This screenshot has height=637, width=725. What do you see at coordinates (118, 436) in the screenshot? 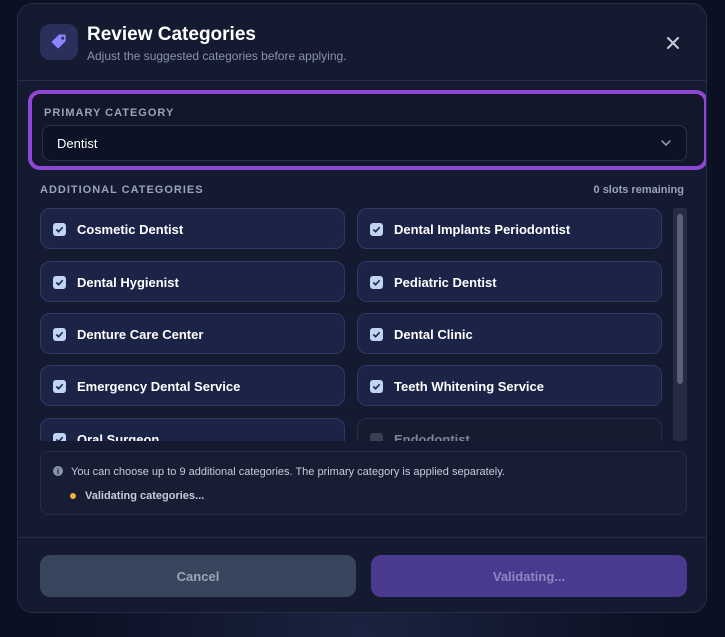
I see `category-item-label: Oral Surgeon` at bounding box center [118, 436].